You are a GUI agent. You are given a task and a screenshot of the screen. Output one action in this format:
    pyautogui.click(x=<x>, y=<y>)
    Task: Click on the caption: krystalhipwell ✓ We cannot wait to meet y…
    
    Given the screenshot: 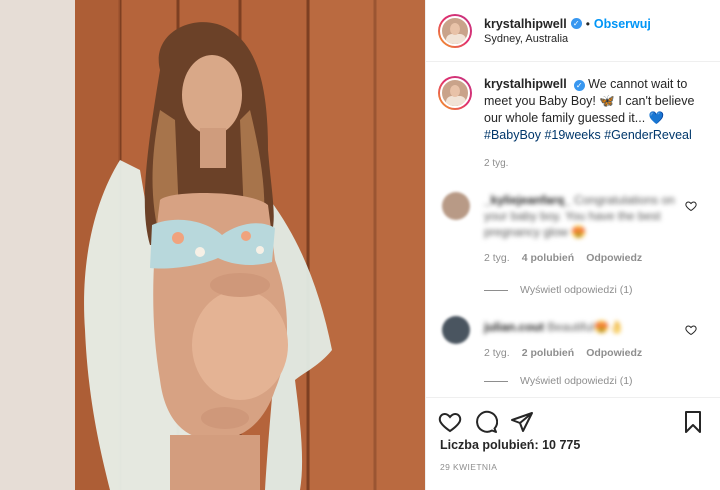 What is the action you would take?
    pyautogui.click(x=573, y=117)
    